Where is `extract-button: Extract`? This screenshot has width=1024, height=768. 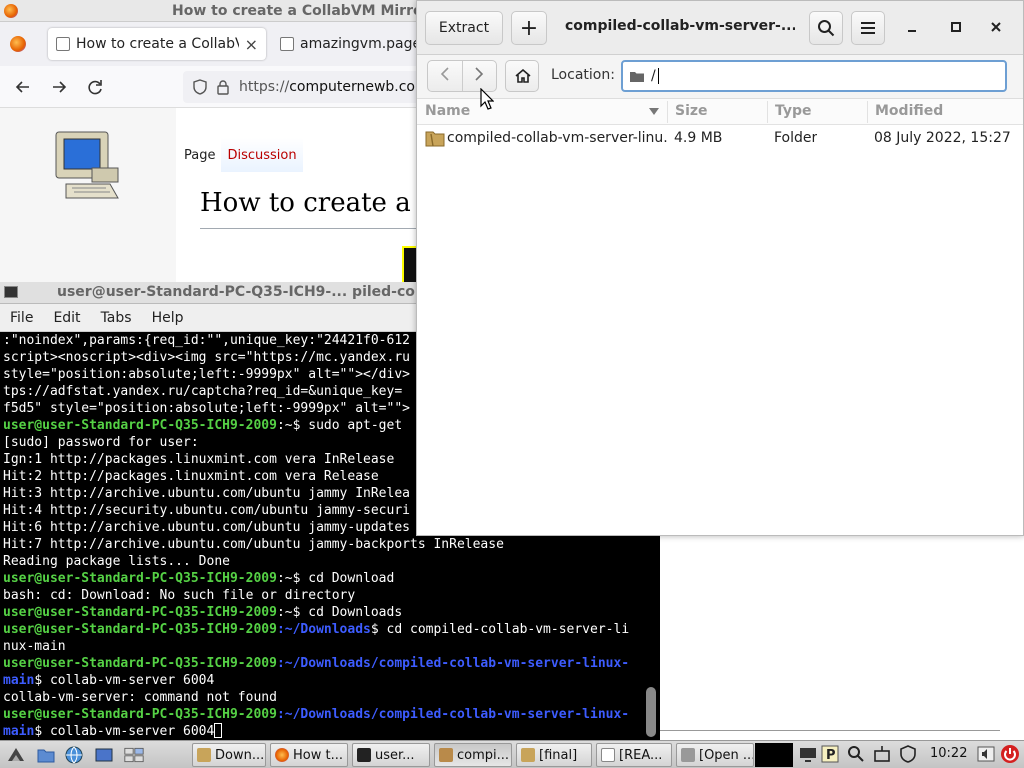 extract-button: Extract is located at coordinates (464, 28).